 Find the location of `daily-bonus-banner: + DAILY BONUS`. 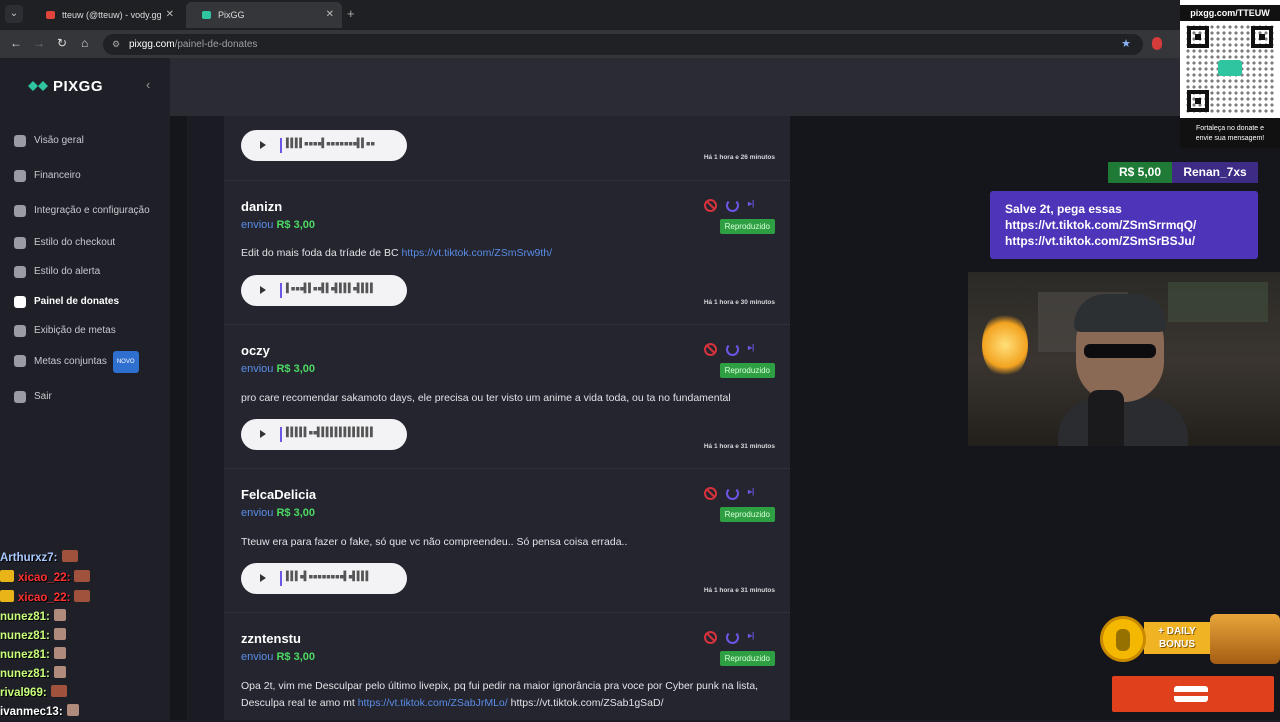

daily-bonus-banner: + DAILY BONUS is located at coordinates (1177, 638).